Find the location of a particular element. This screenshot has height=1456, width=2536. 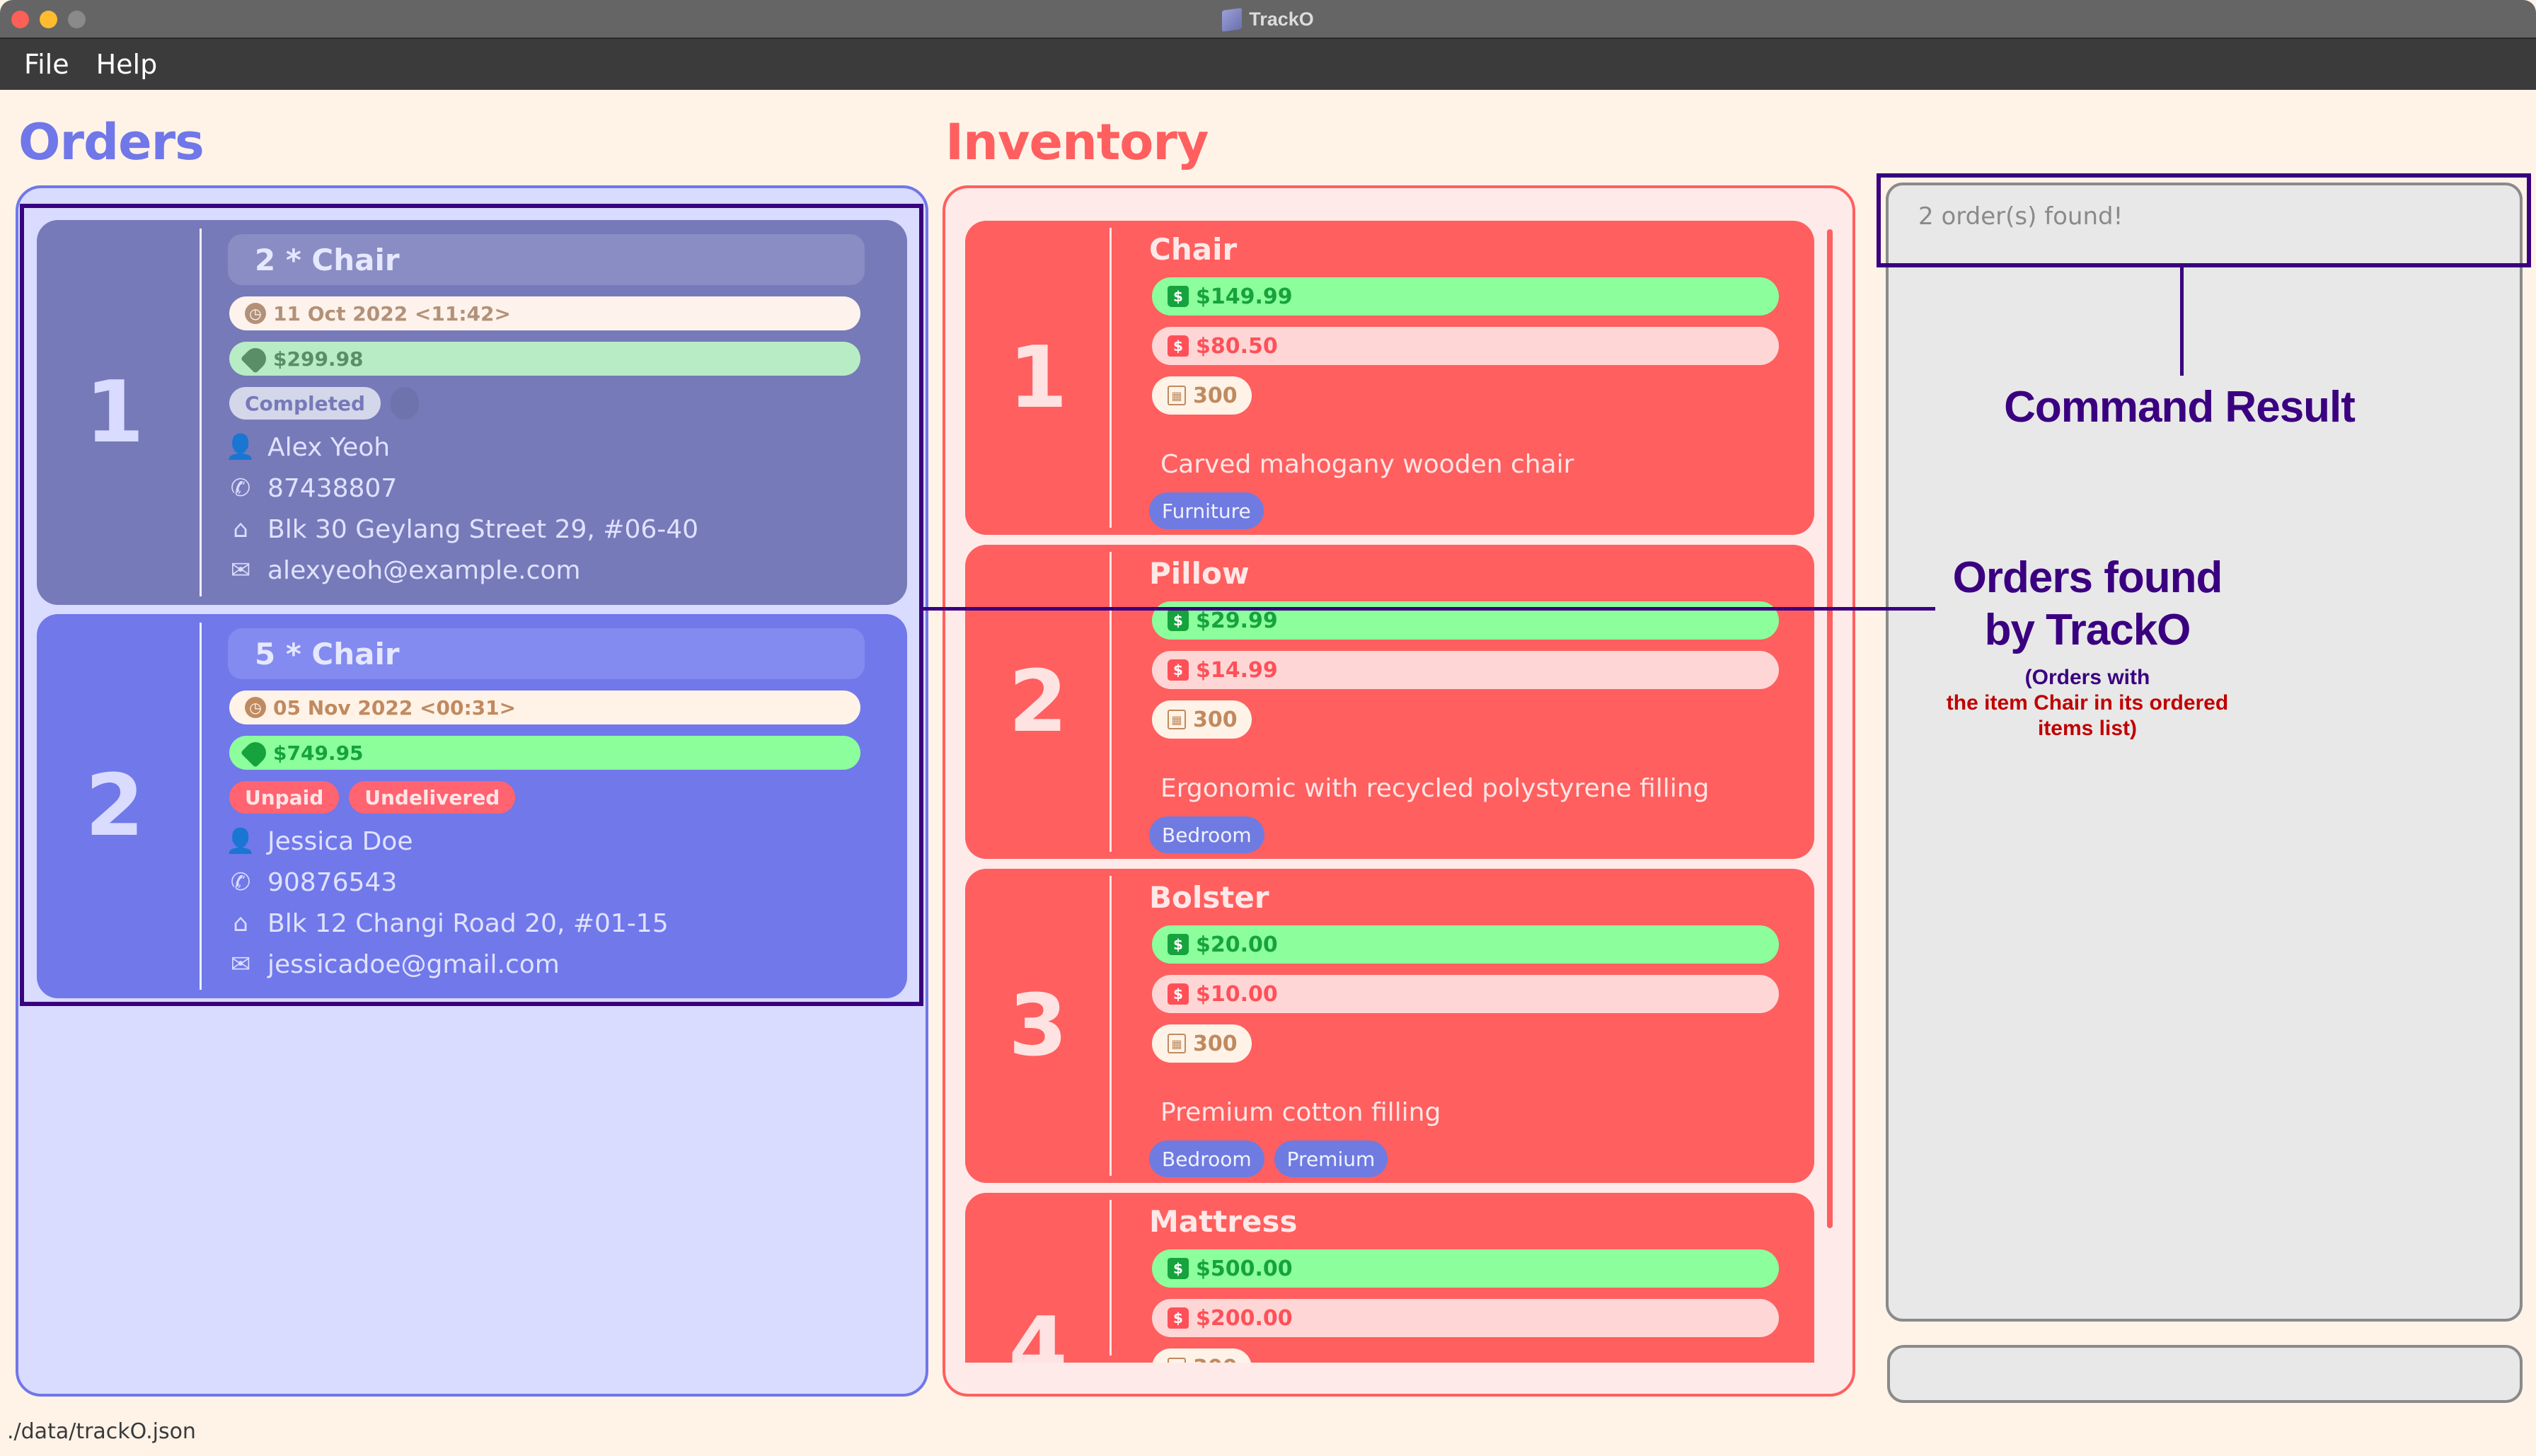

sell-price: $ $149.99 is located at coordinates (1466, 296).